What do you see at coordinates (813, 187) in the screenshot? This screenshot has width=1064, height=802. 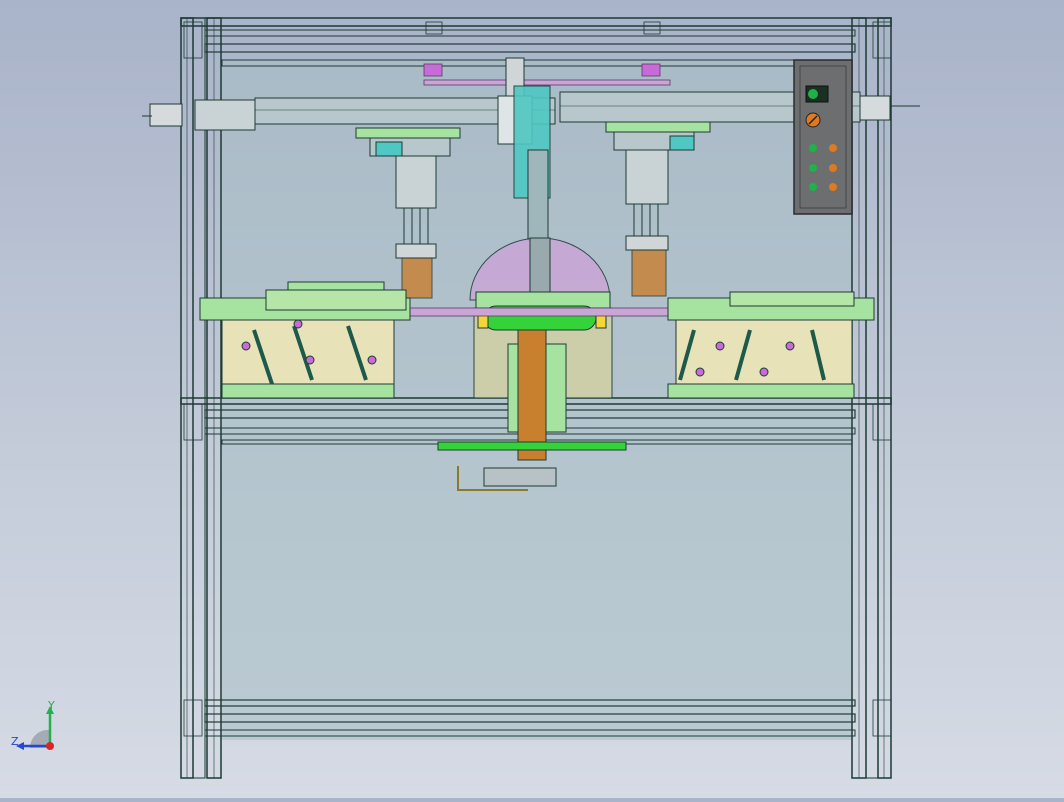 I see `button-3a` at bounding box center [813, 187].